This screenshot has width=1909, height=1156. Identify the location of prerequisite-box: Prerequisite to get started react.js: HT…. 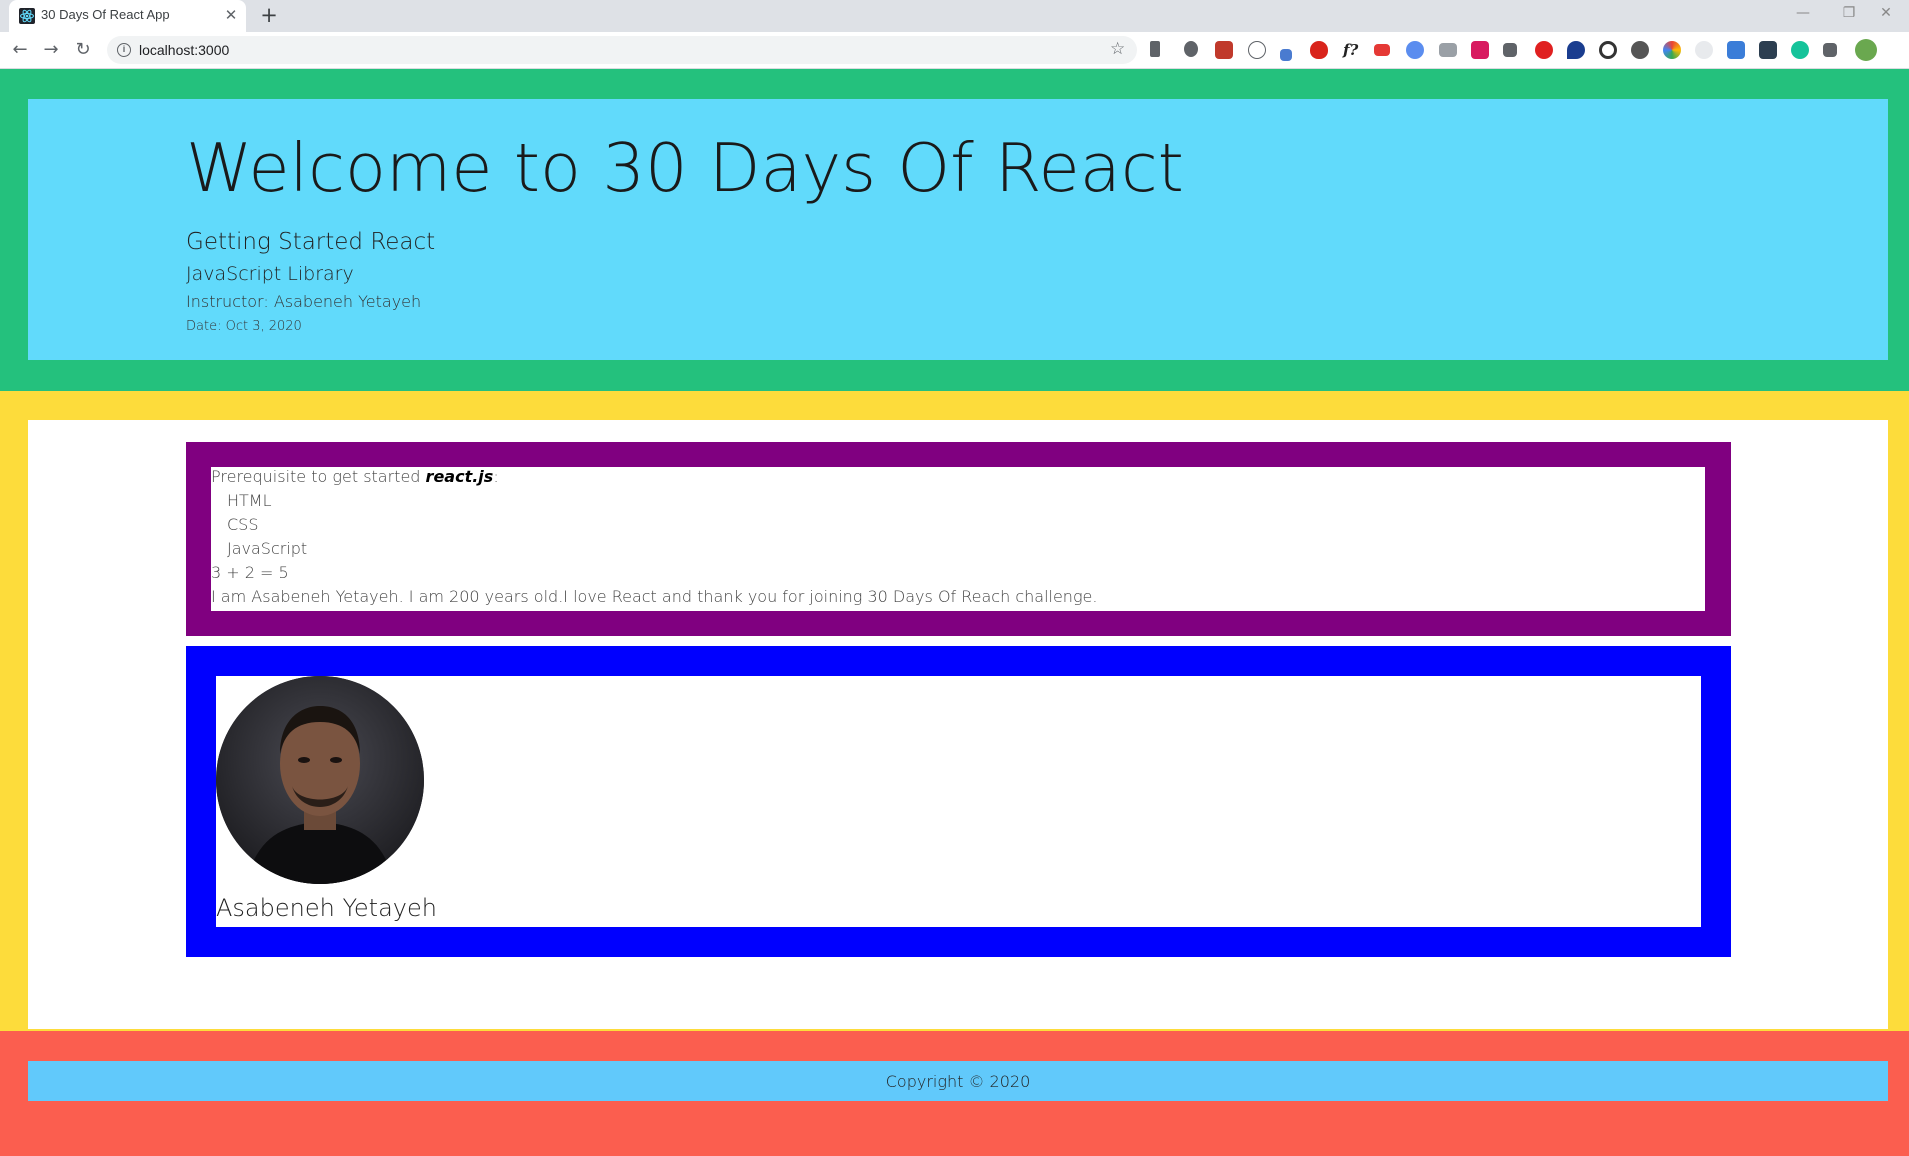
(958, 539).